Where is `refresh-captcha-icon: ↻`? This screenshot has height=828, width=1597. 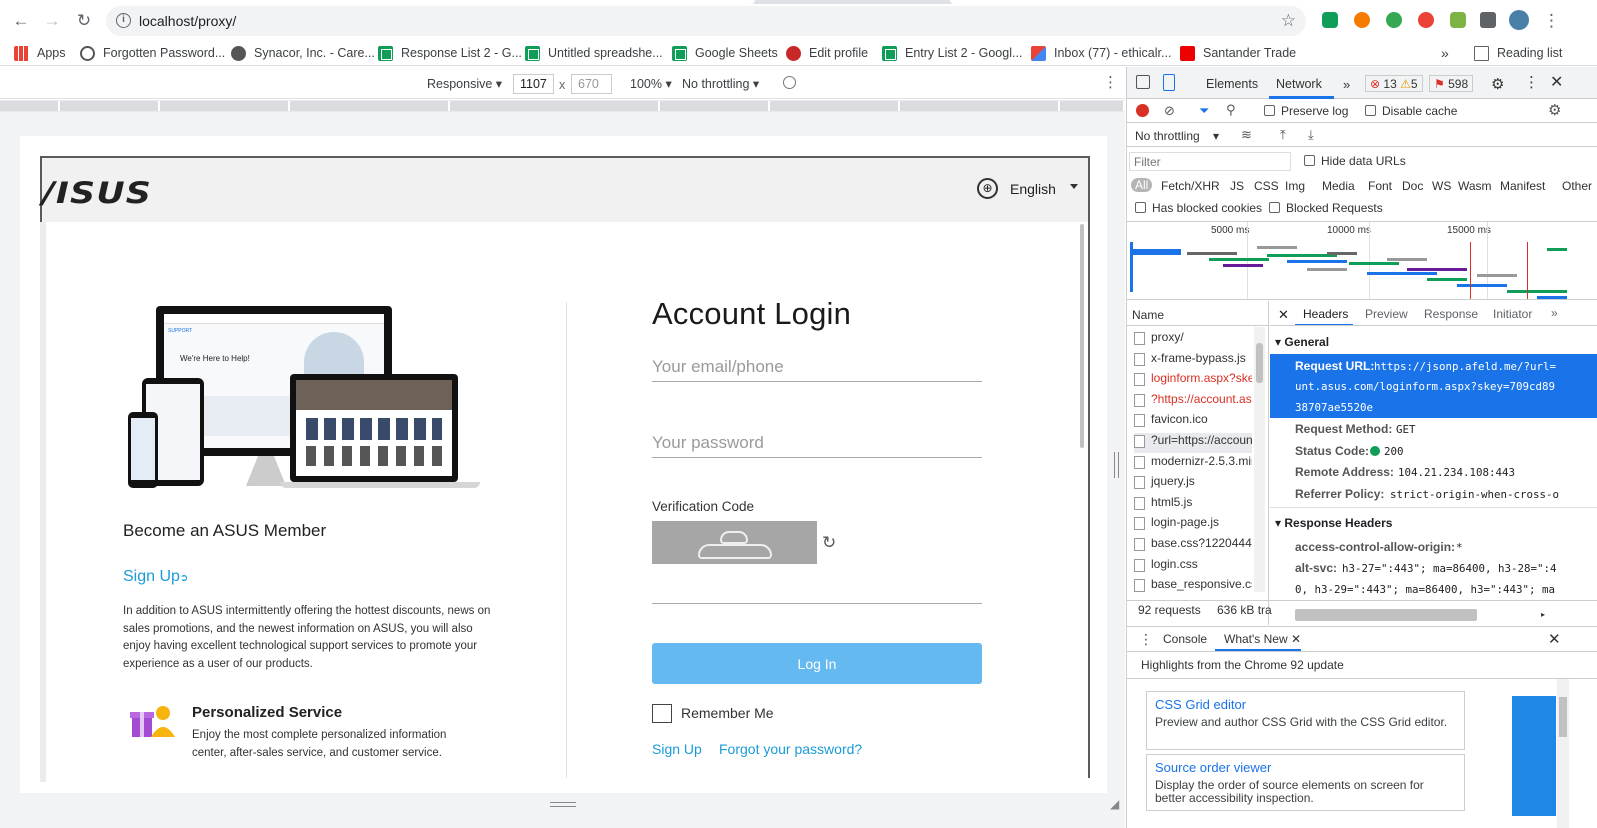 refresh-captcha-icon: ↻ is located at coordinates (829, 543).